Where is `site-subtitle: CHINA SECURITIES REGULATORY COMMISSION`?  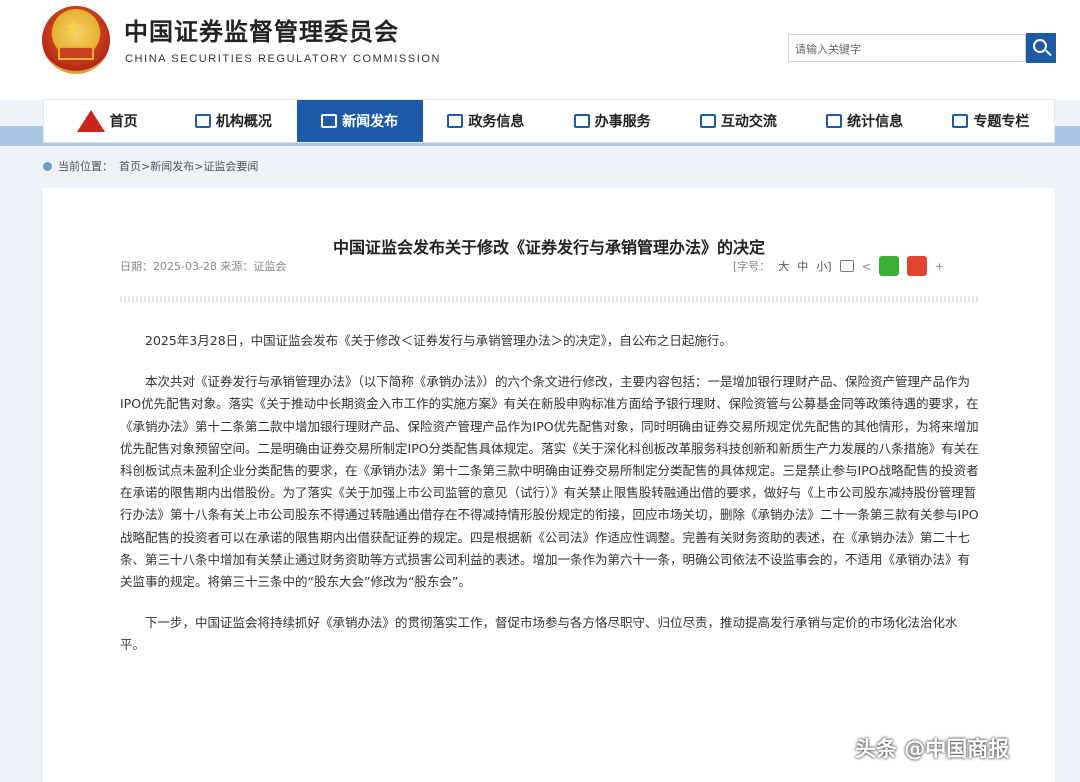
site-subtitle: CHINA SECURITIES REGULATORY COMMISSION is located at coordinates (283, 59).